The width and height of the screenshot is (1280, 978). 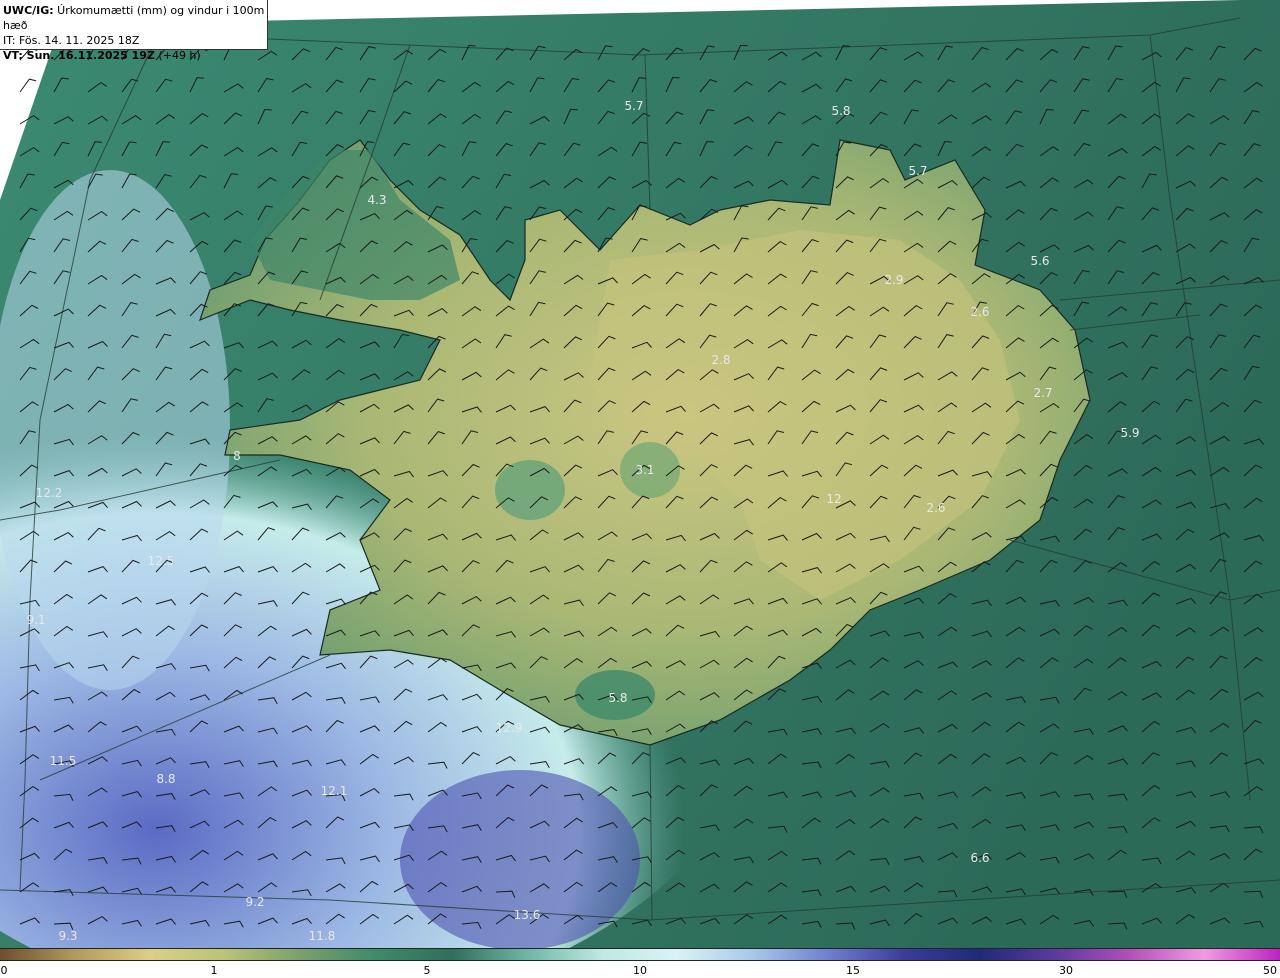 What do you see at coordinates (376, 200) in the screenshot?
I see `value-label: 4.3` at bounding box center [376, 200].